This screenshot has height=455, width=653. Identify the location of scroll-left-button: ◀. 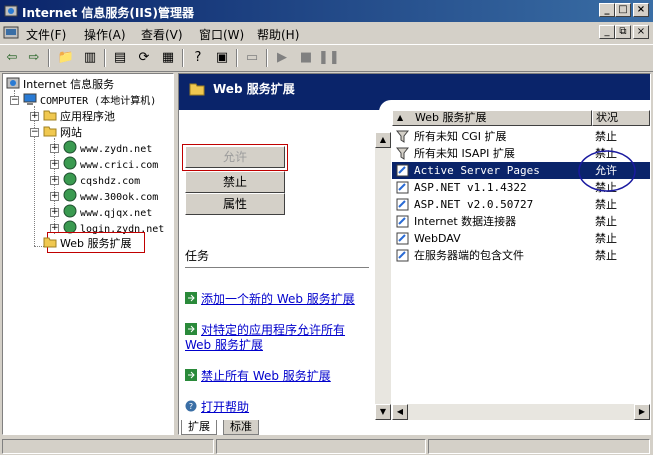
(400, 412).